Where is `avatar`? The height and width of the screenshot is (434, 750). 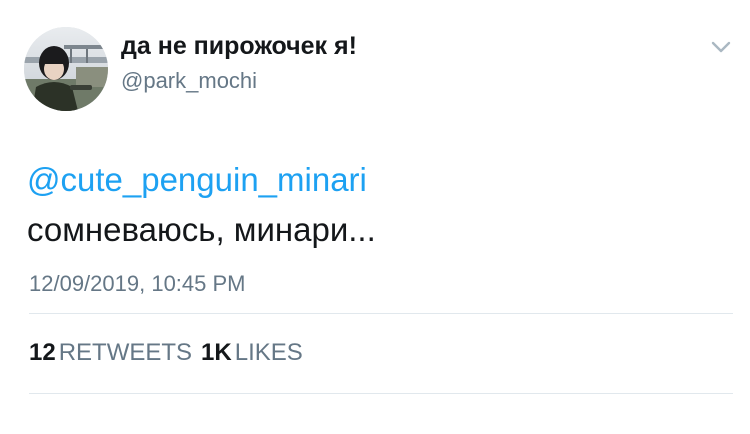 avatar is located at coordinates (66, 69).